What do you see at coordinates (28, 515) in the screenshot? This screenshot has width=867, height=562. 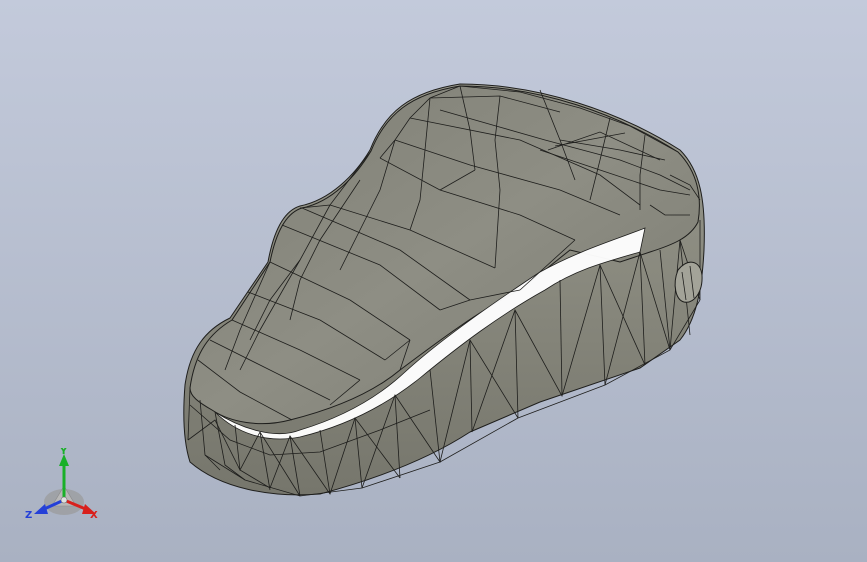 I see `z-axis-label: Z` at bounding box center [28, 515].